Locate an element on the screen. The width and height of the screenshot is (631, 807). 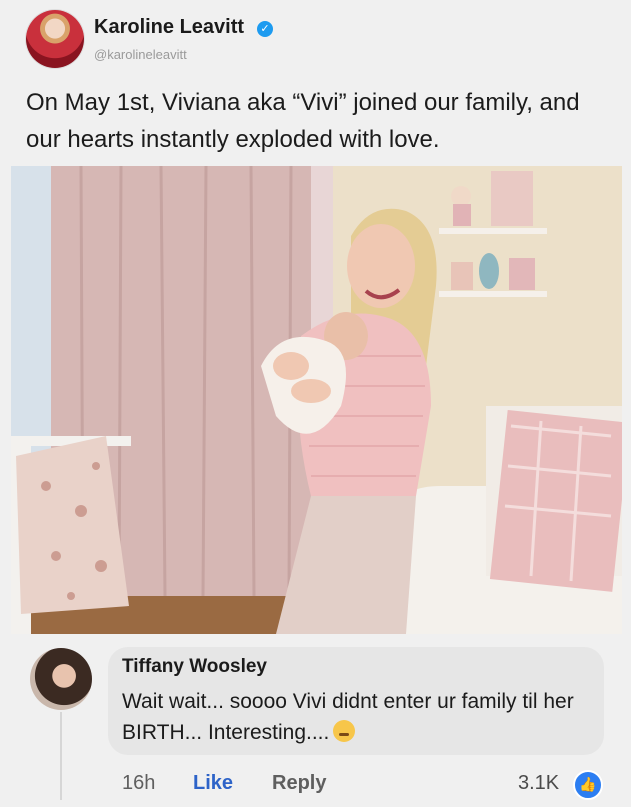
commenter-name: Tiffany Woosley is located at coordinates (194, 667).